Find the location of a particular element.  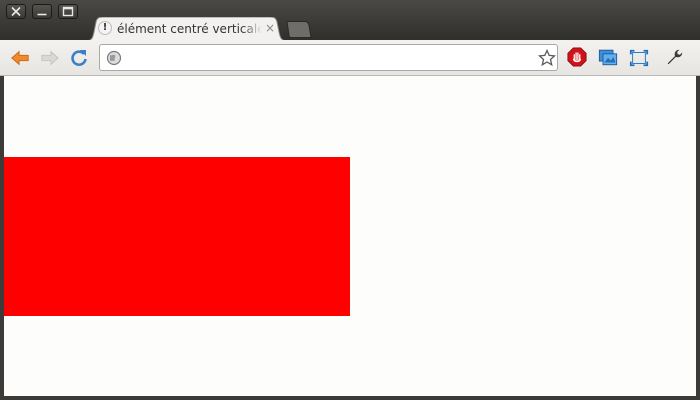

maximize-icon is located at coordinates (68, 11).